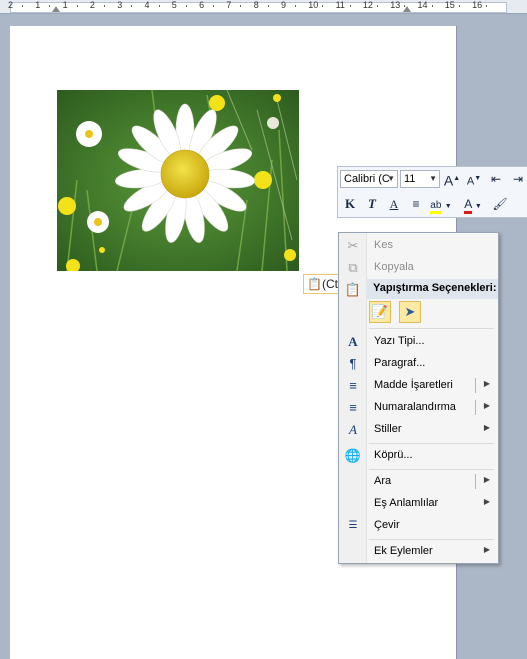 The height and width of the screenshot is (659, 527). I want to click on paste-tag-label: (Ct, so click(329, 284).